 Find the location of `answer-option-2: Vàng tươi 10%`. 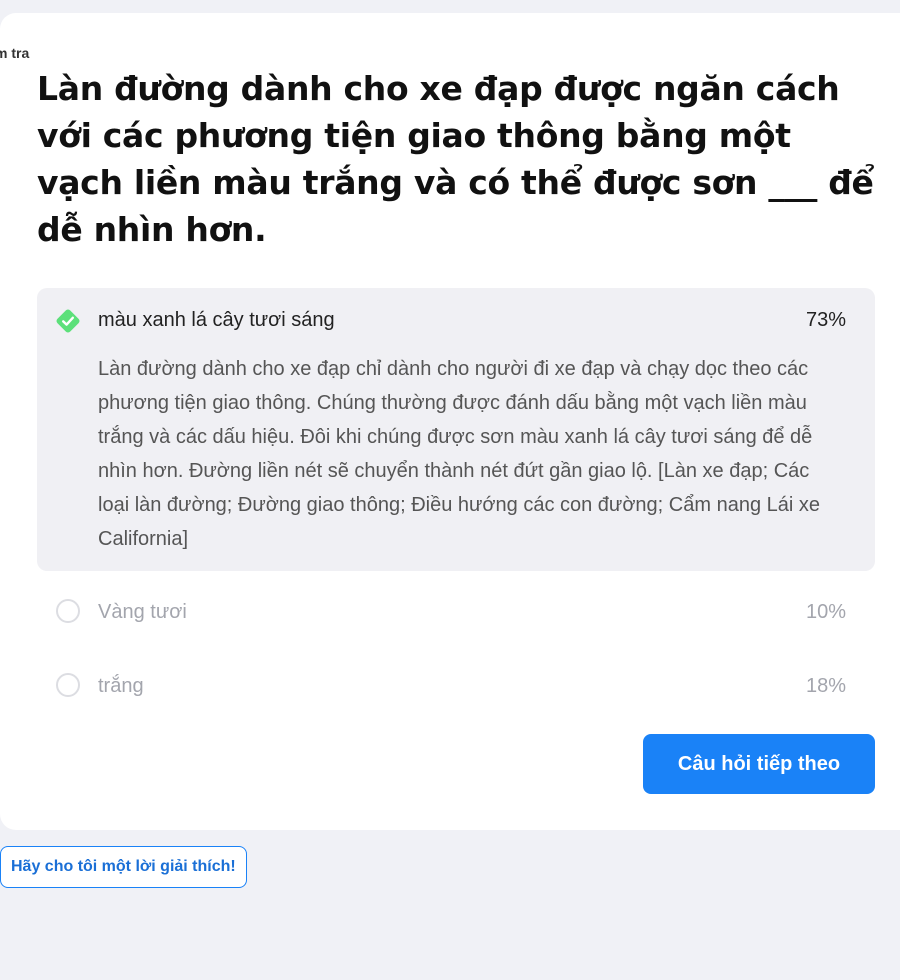

answer-option-2: Vàng tươi 10% is located at coordinates (456, 613).